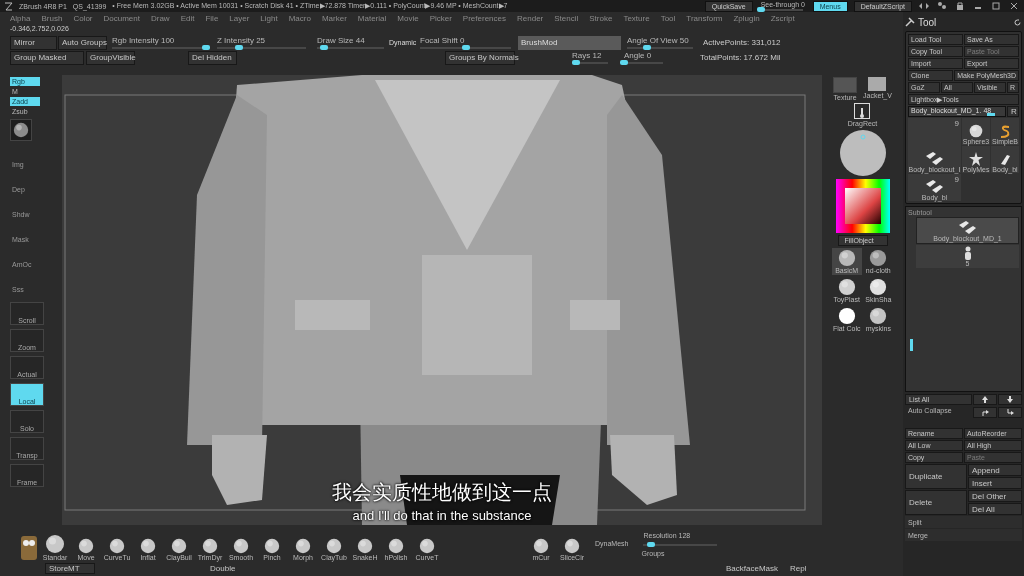 The height and width of the screenshot is (576, 1024). I want to click on slider: Z Intensity 25, so click(262, 42).